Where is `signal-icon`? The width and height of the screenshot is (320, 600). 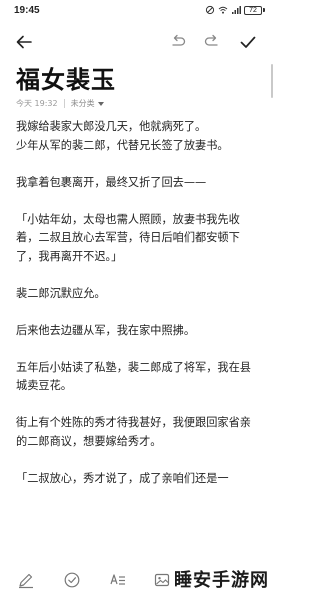
signal-icon is located at coordinates (236, 10).